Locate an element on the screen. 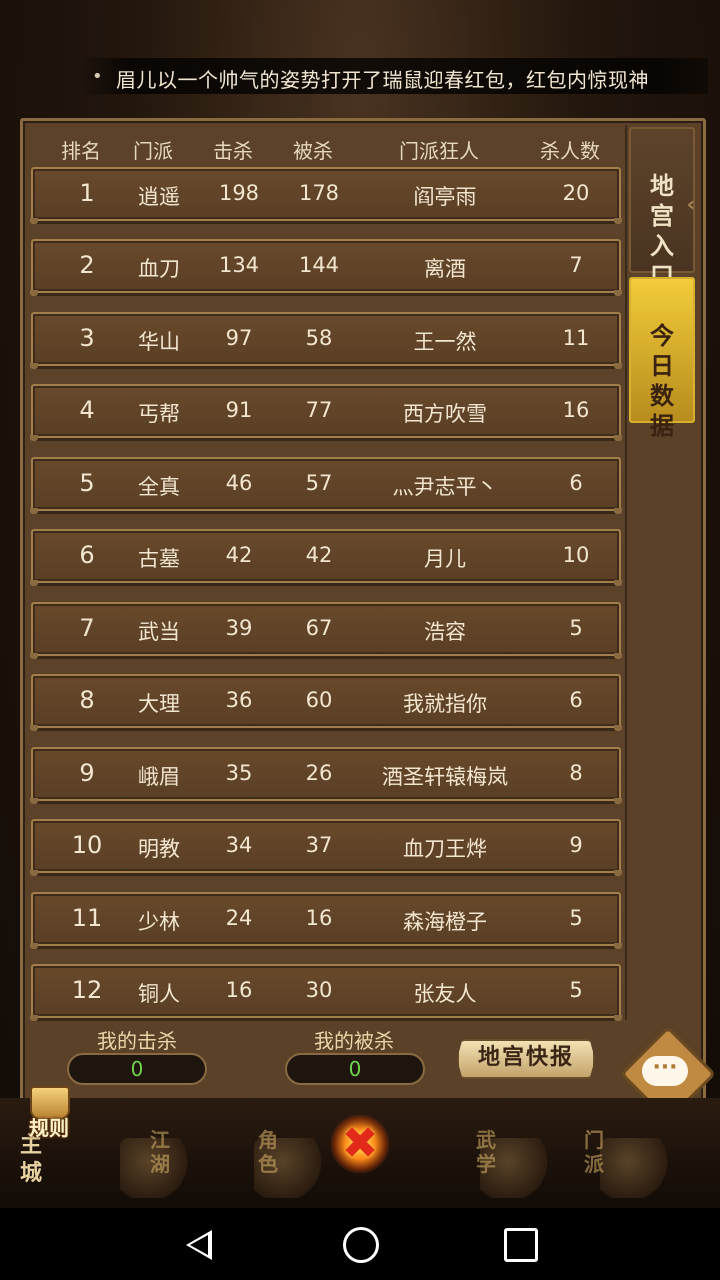 Image resolution: width=720 pixels, height=1280 pixels. my-kills-label: 我的击杀 is located at coordinates (137, 1041).